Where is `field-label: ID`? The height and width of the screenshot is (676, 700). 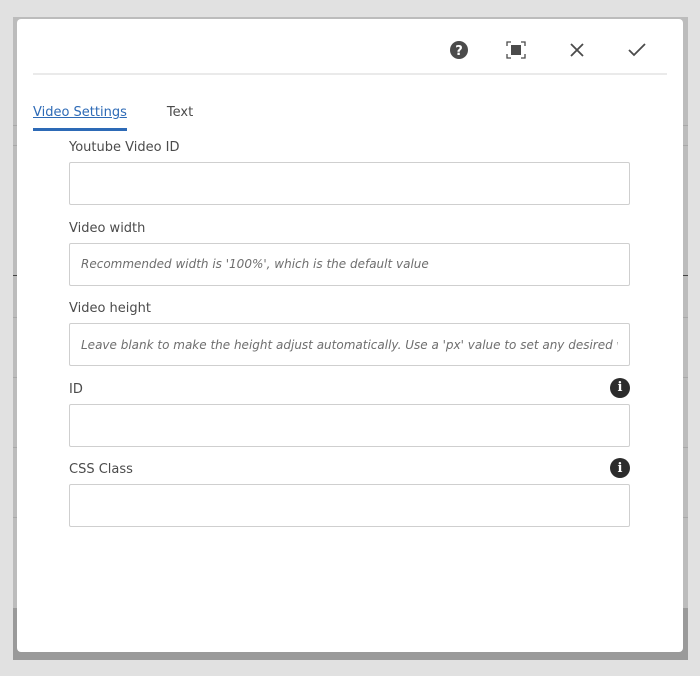
field-label: ID is located at coordinates (76, 389).